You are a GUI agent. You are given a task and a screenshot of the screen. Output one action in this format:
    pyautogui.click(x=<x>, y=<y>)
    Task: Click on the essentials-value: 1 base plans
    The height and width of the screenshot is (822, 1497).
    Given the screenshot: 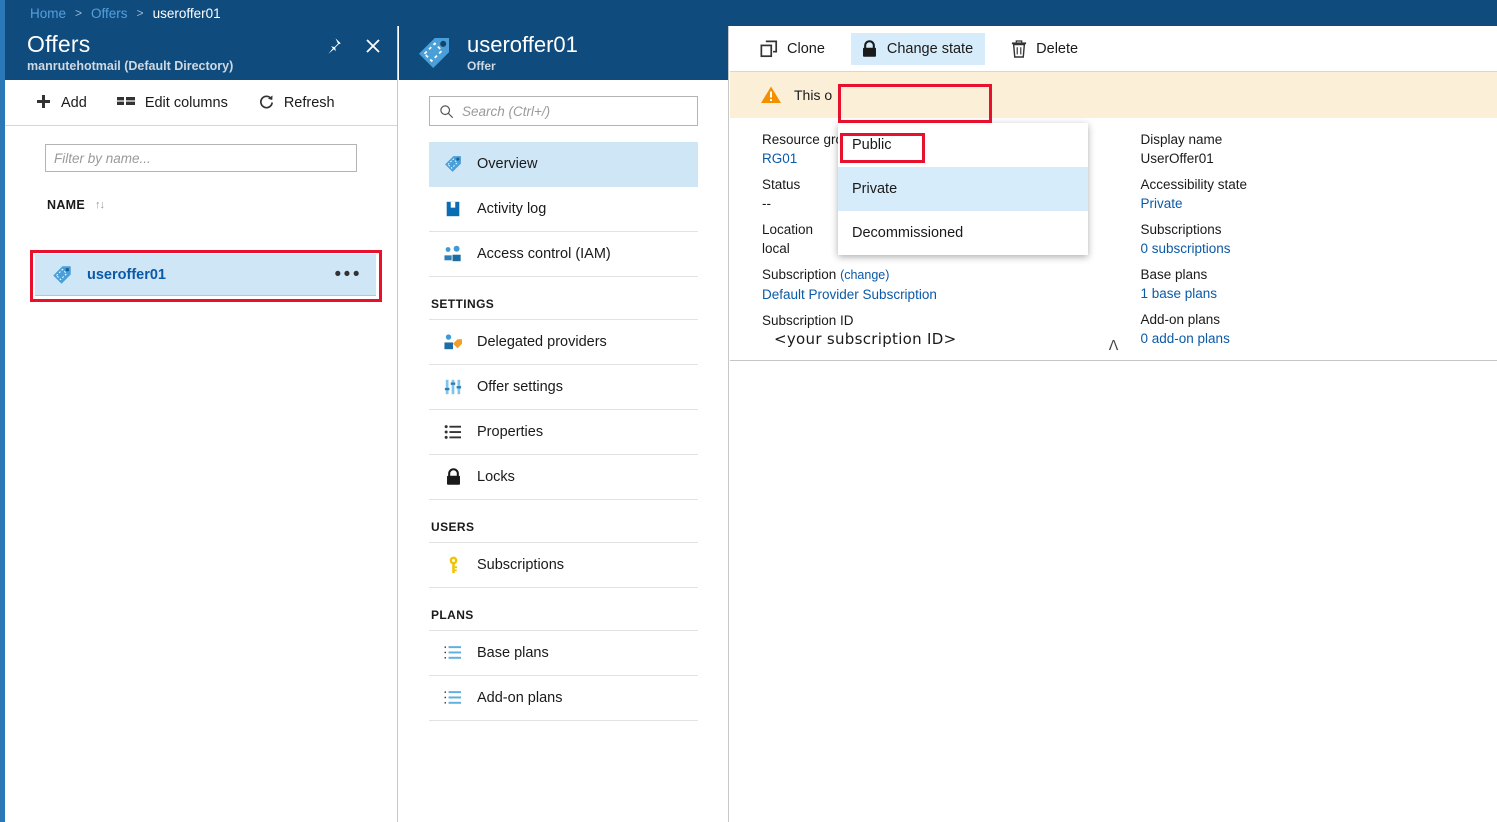 What is the action you would take?
    pyautogui.click(x=1319, y=293)
    